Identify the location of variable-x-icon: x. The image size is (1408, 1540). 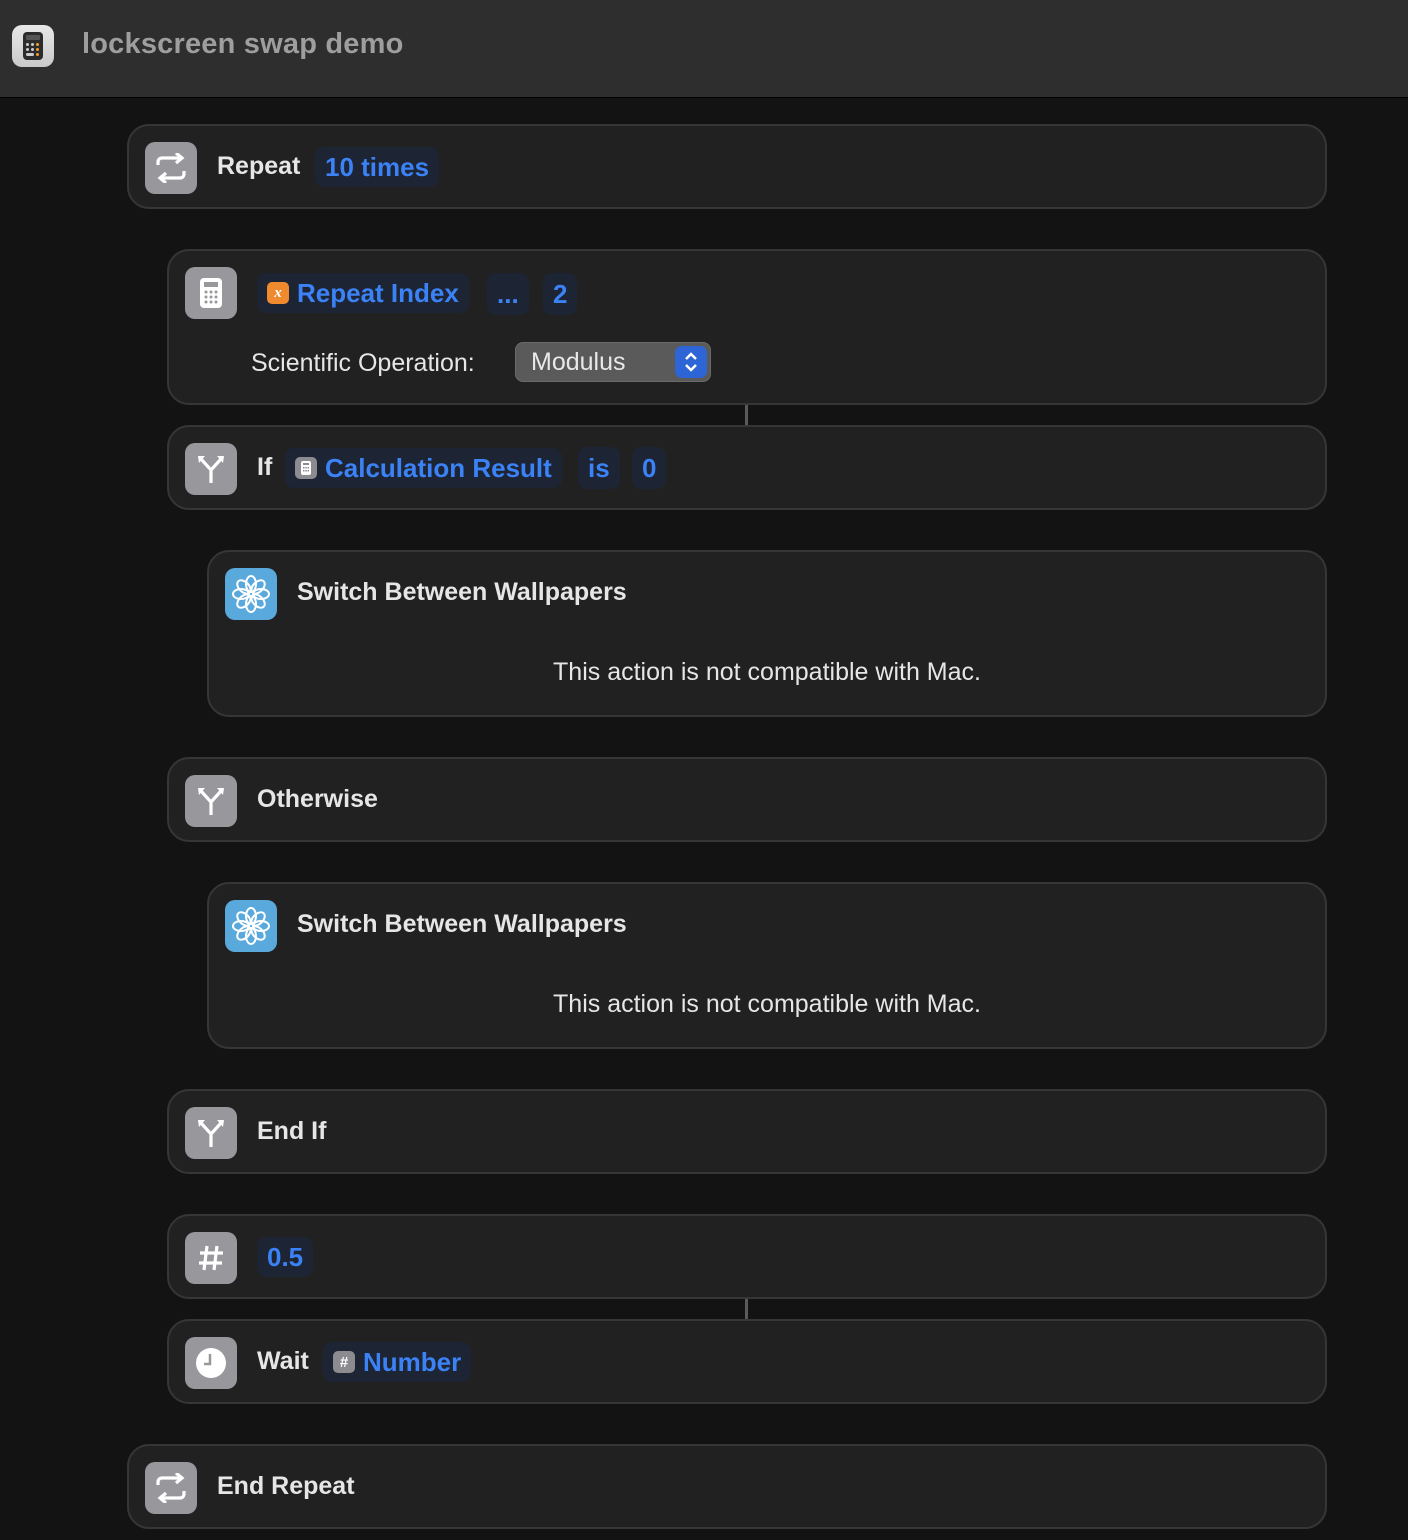
(278, 293).